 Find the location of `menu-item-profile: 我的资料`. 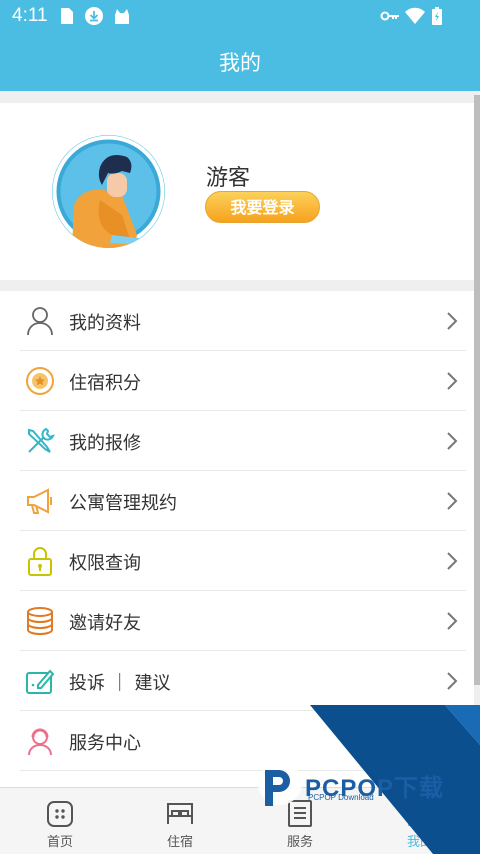

menu-item-profile: 我的资料 is located at coordinates (243, 321).